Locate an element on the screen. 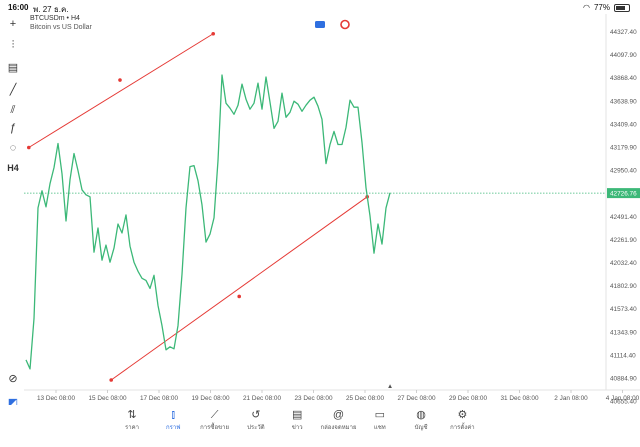 This screenshot has width=640, height=447. shapes-icon: ◌ is located at coordinates (13, 148).